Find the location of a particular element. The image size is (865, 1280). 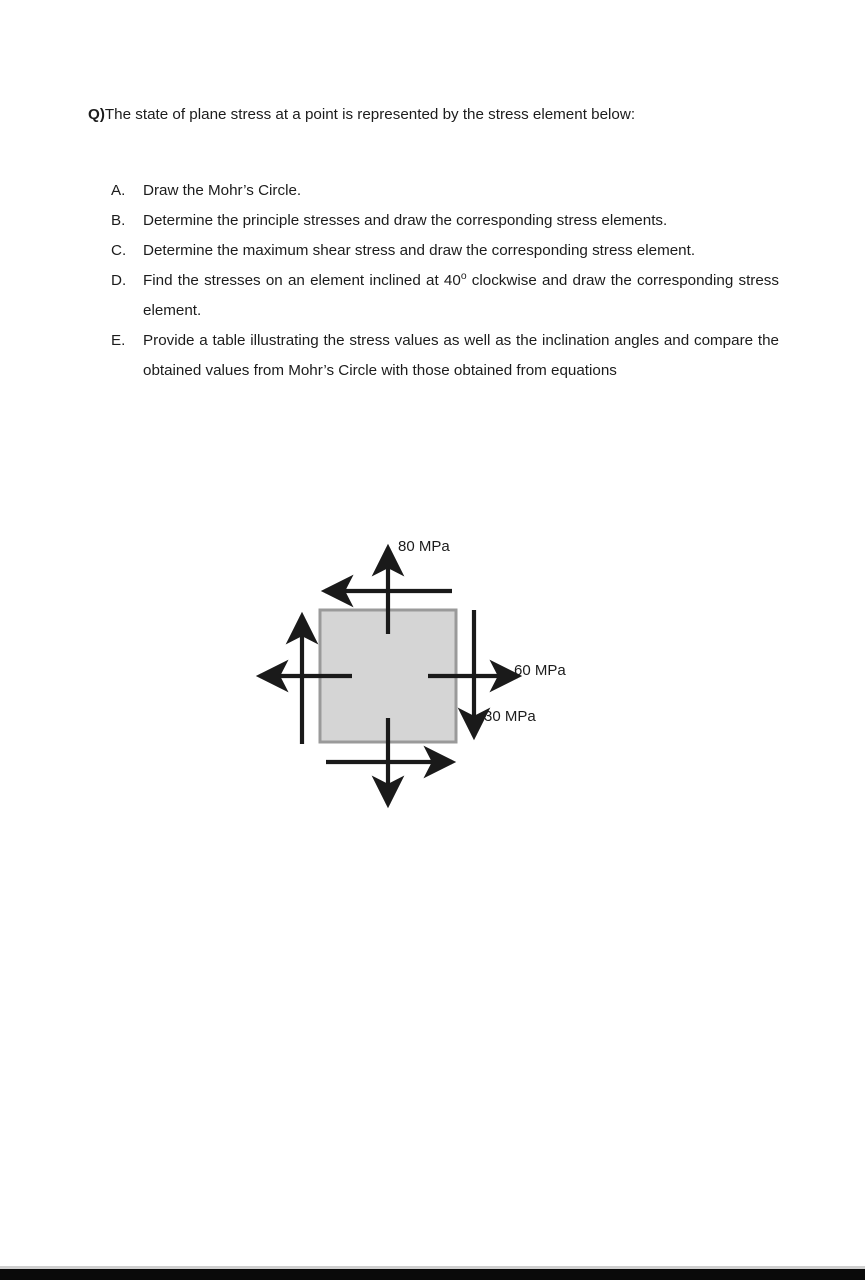

task-text-a: Draw the Mohr’s Circle. is located at coordinates (222, 190).